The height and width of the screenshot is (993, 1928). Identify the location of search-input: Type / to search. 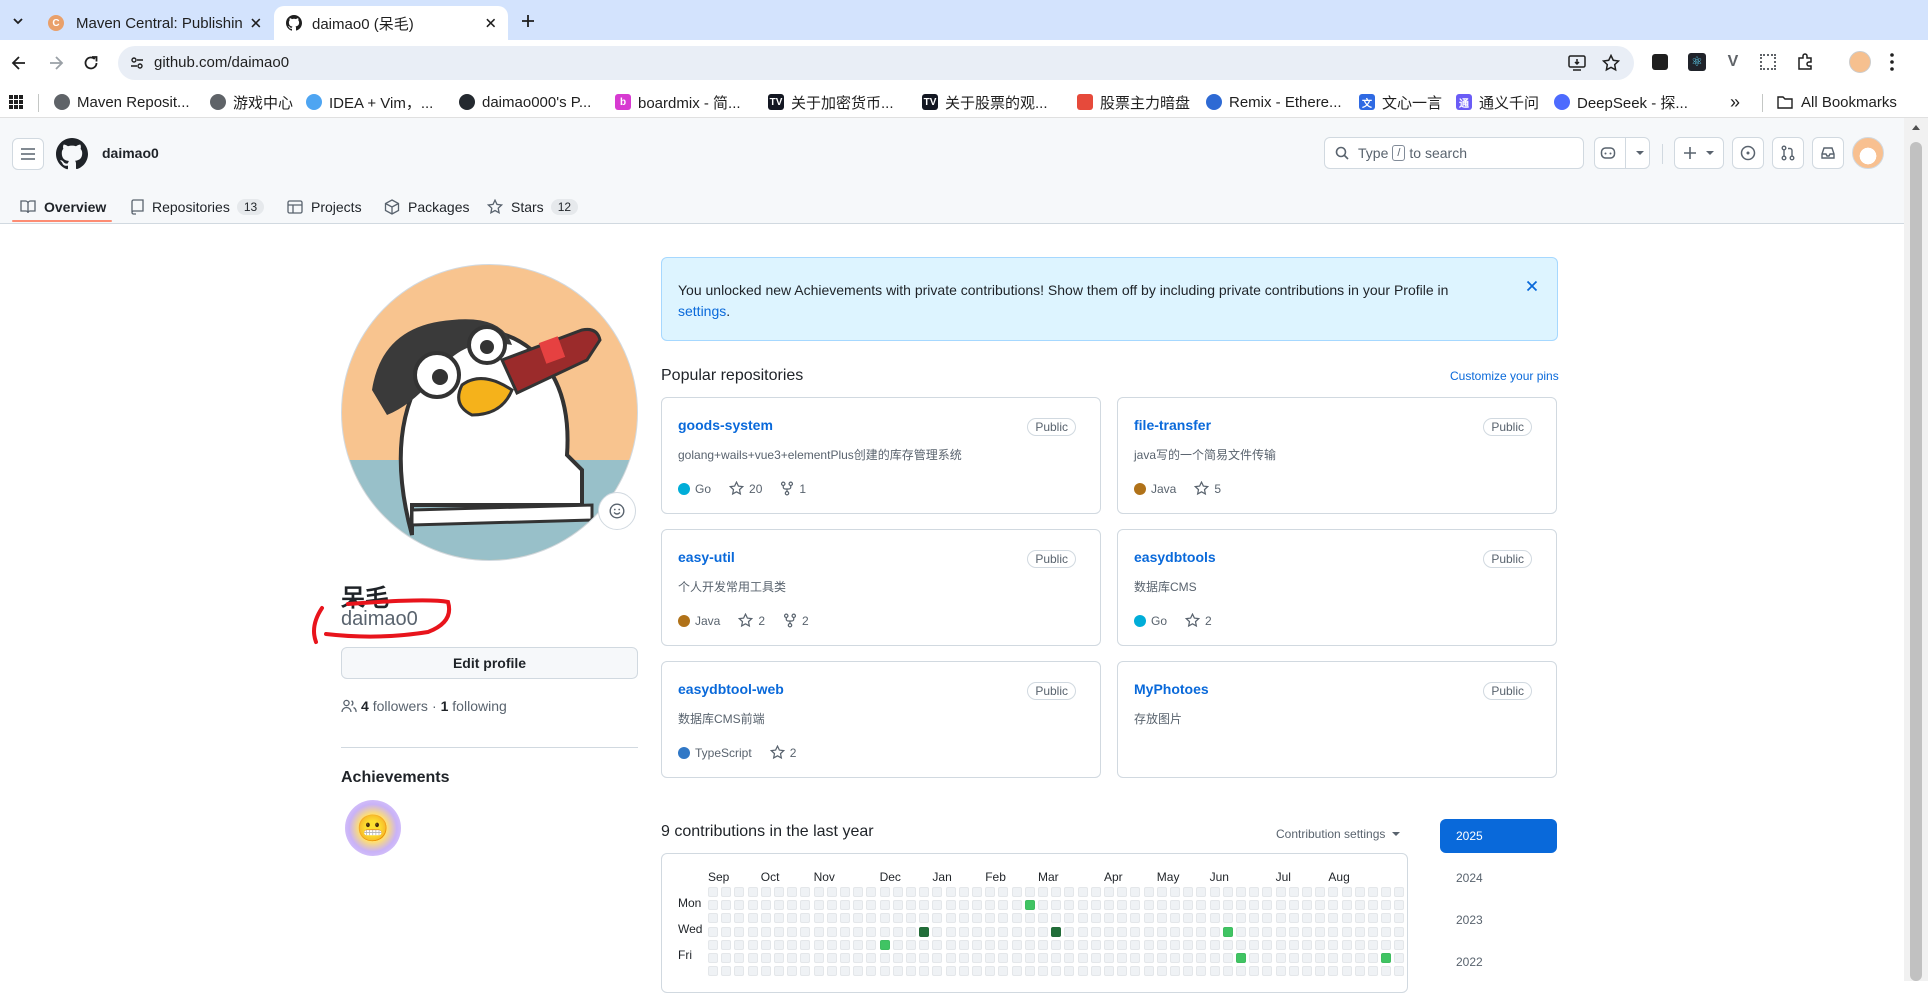
(1454, 153).